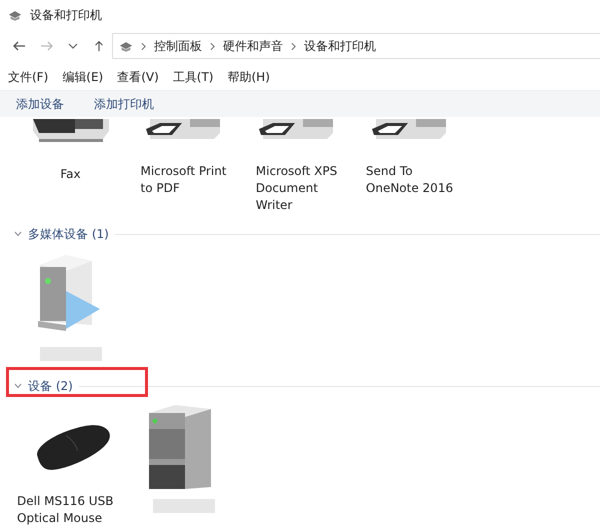 This screenshot has width=600, height=528. Describe the element at coordinates (410, 180) in the screenshot. I see `device-label: Send To OneNote 2016` at that location.